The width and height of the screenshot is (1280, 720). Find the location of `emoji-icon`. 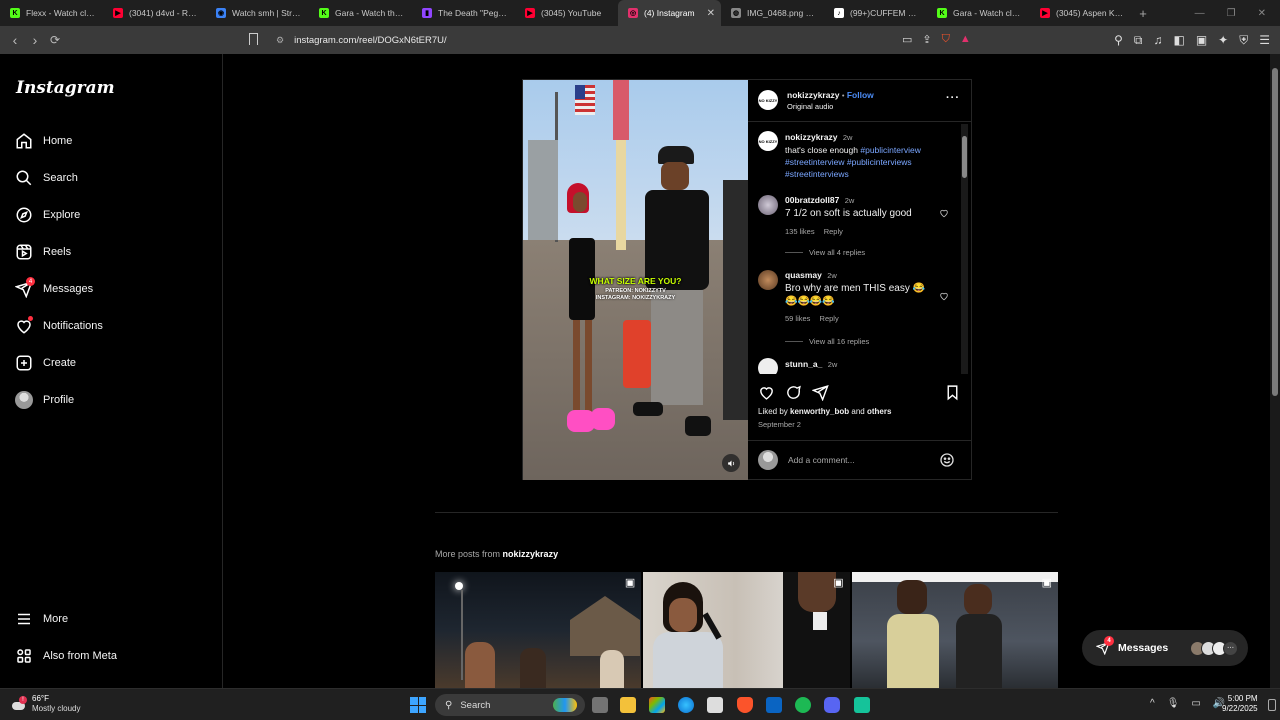

emoji-icon is located at coordinates (947, 460).